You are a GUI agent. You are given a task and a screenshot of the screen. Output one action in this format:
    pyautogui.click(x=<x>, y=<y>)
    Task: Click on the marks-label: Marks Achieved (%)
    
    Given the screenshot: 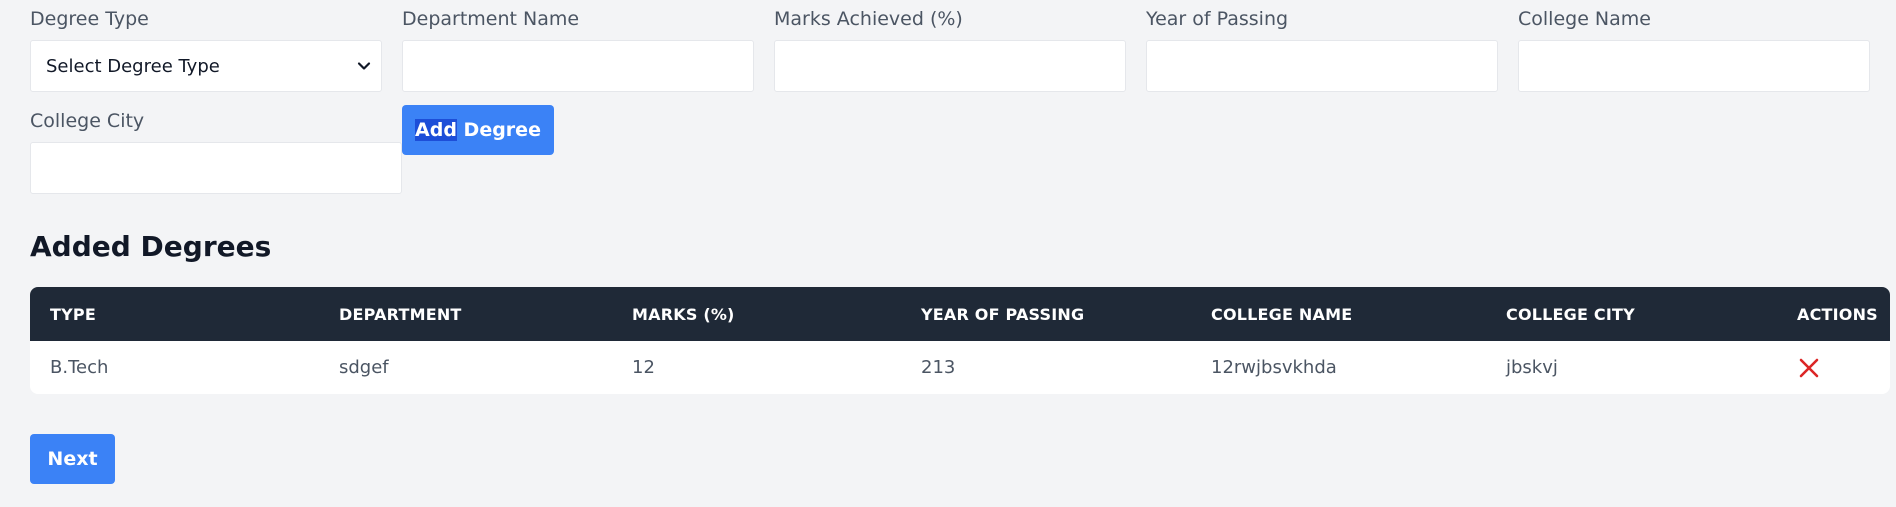 What is the action you would take?
    pyautogui.click(x=868, y=19)
    